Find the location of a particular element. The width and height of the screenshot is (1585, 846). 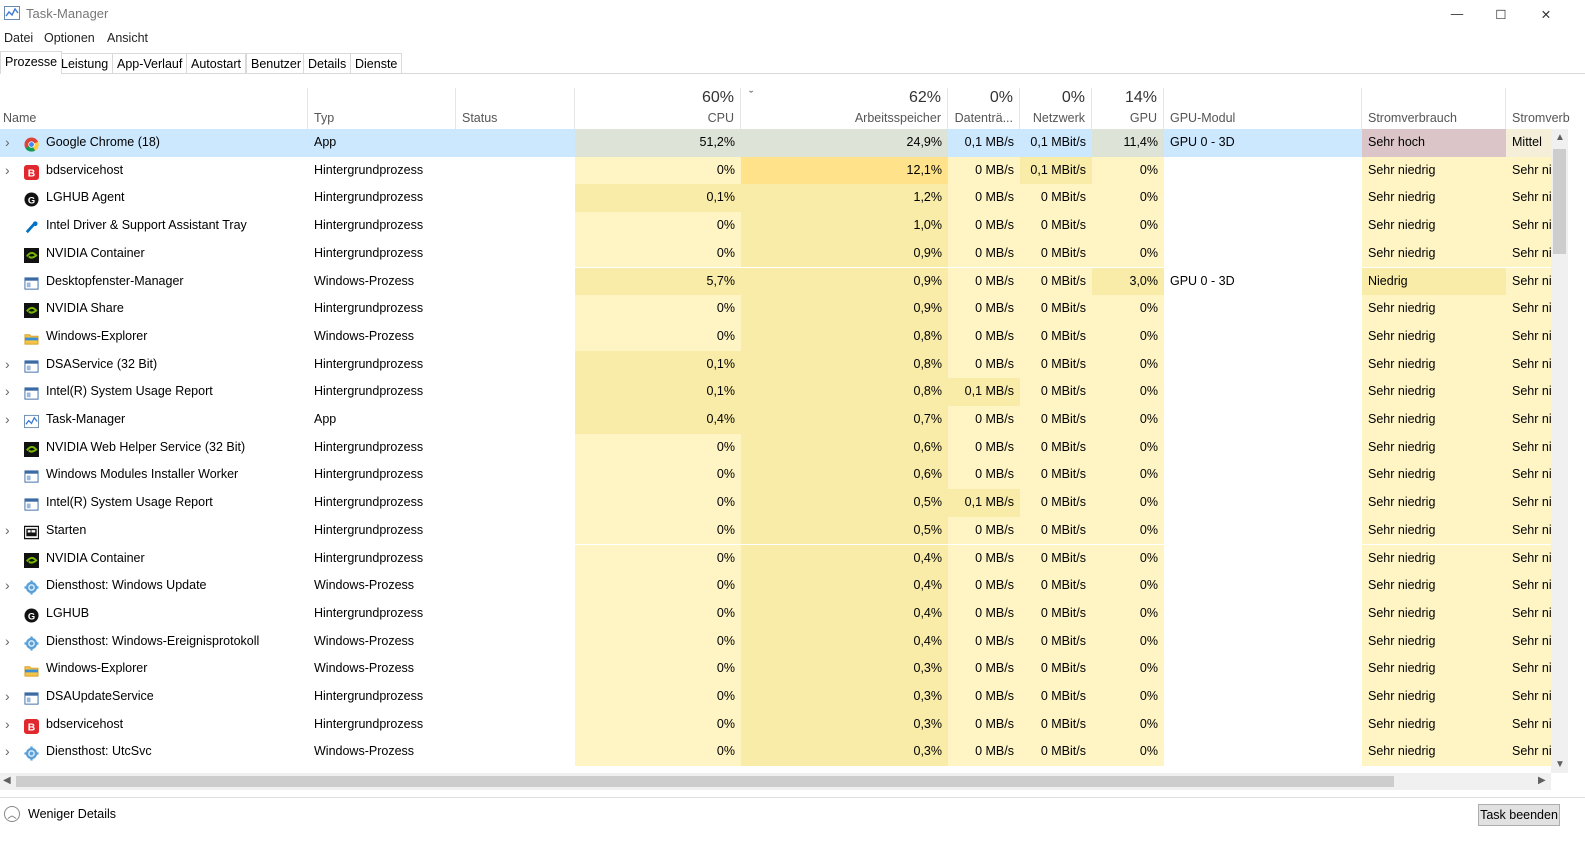

minimize-button: — is located at coordinates (1457, 14).